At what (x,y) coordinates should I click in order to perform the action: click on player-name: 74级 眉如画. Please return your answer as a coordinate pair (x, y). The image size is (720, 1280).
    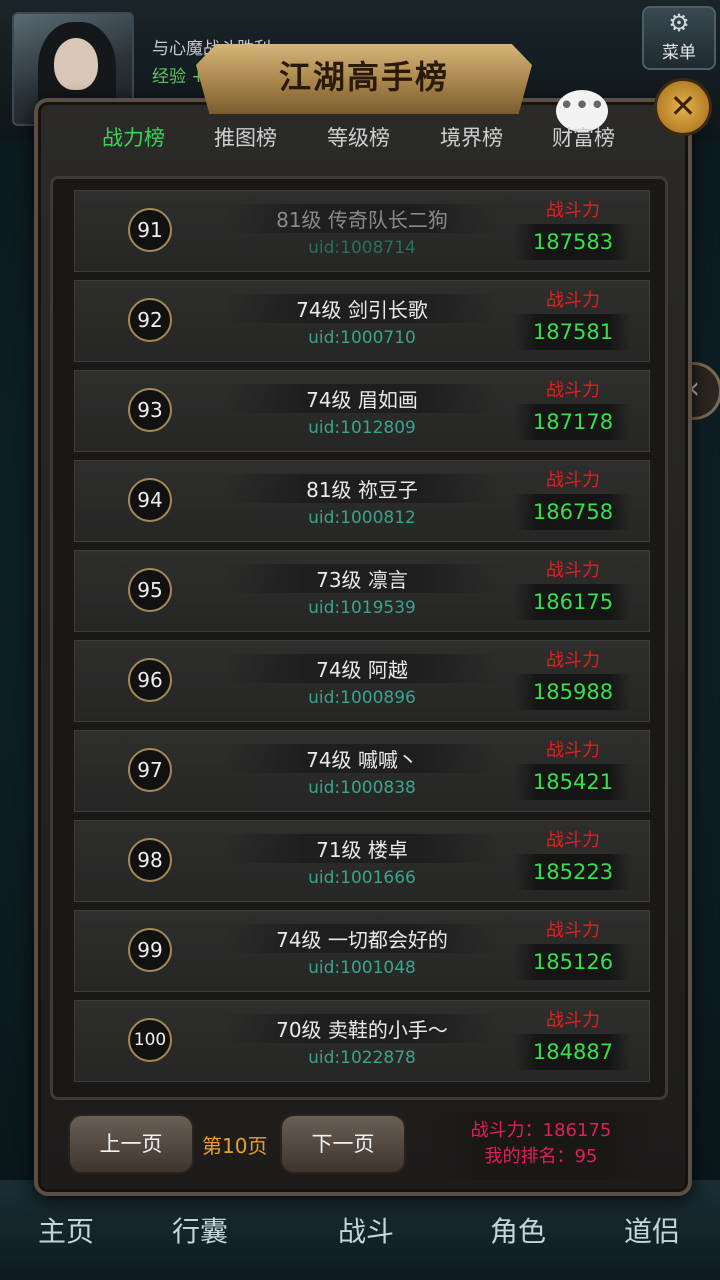
    Looking at the image, I should click on (362, 398).